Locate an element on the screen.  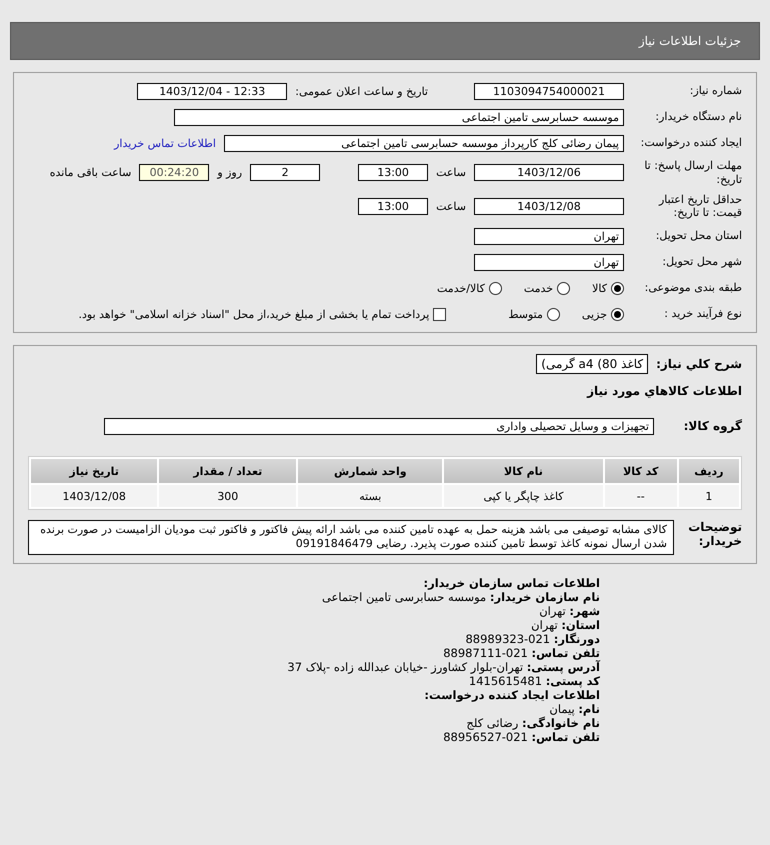
field-label: شماره نیاز: is located at coordinates (715, 91).